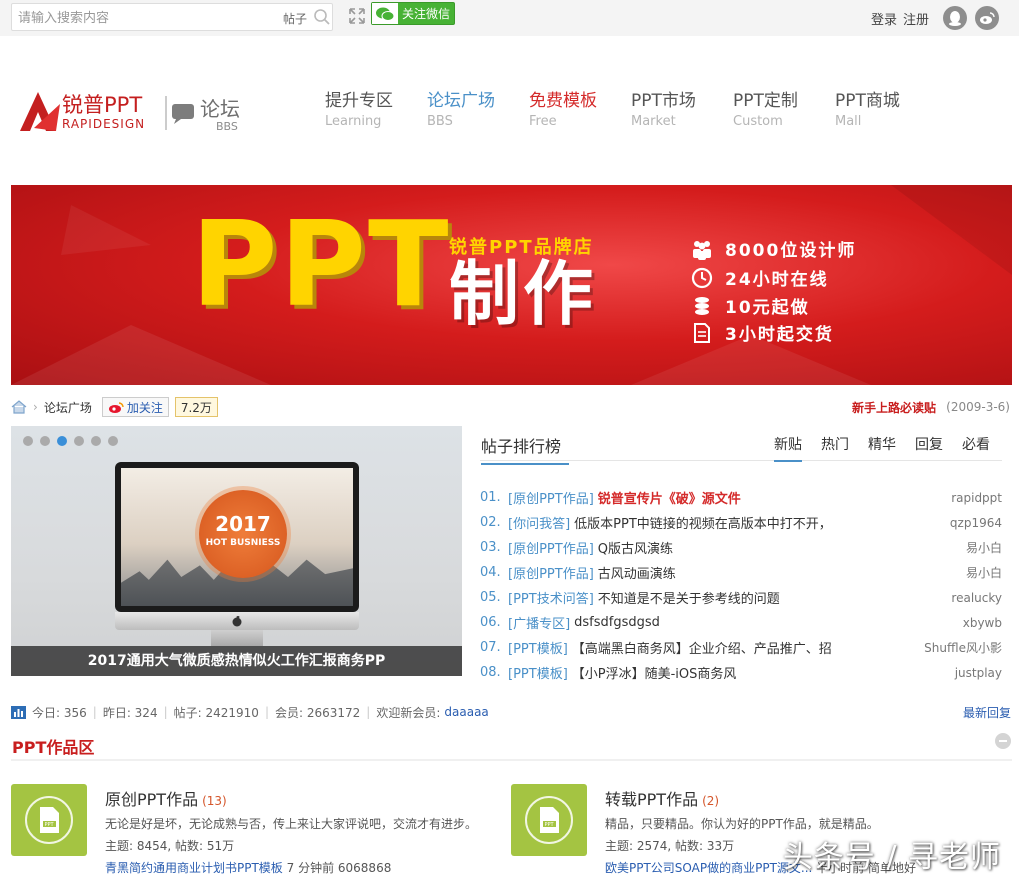 This screenshot has width=1019, height=882. I want to click on post-title: 低版本PPT中链接的视频在高版本中打不开，, so click(719, 522).